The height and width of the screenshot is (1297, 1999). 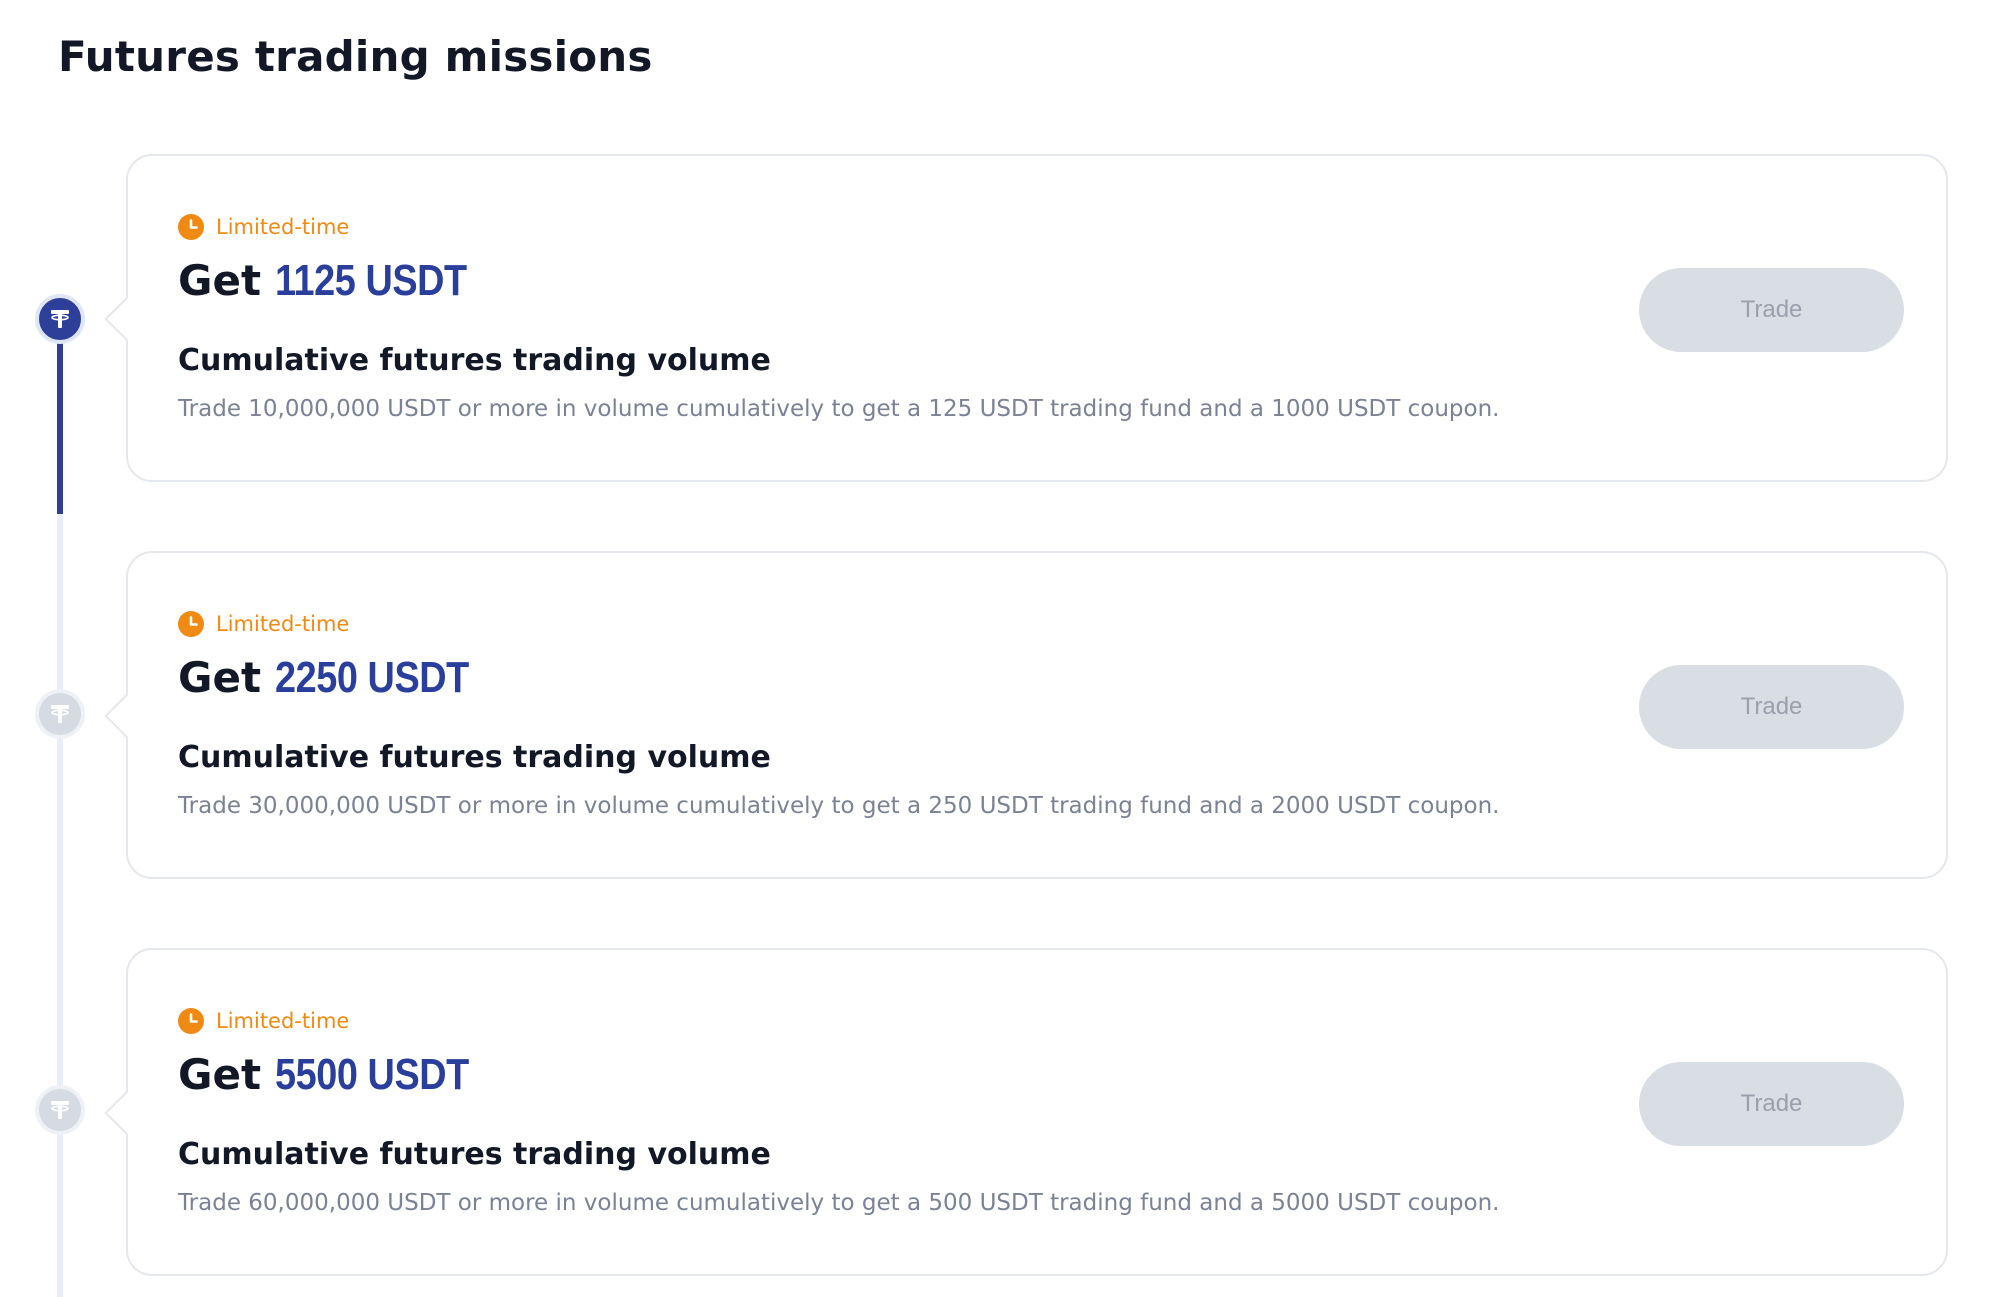 I want to click on reward-amount: 5500 USDT, so click(x=372, y=1074).